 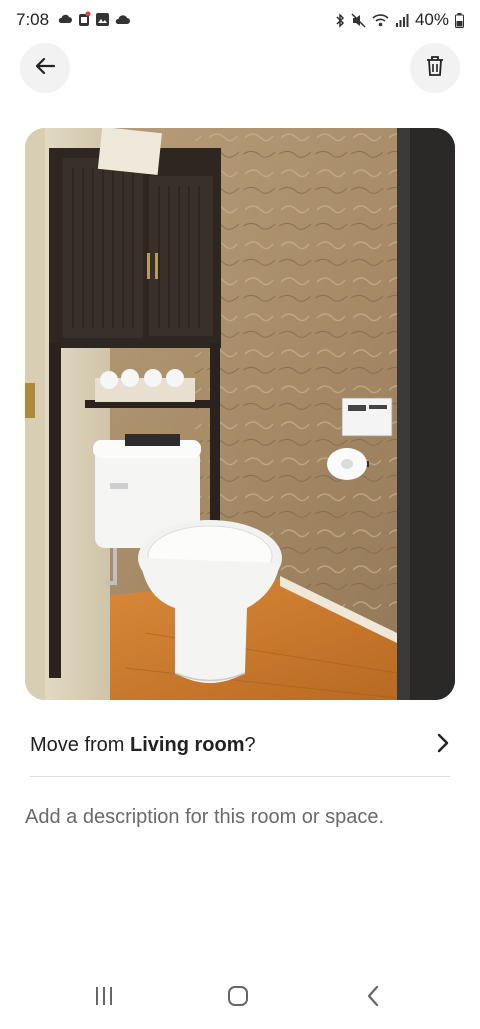 What do you see at coordinates (443, 745) in the screenshot?
I see `chevron-right-icon` at bounding box center [443, 745].